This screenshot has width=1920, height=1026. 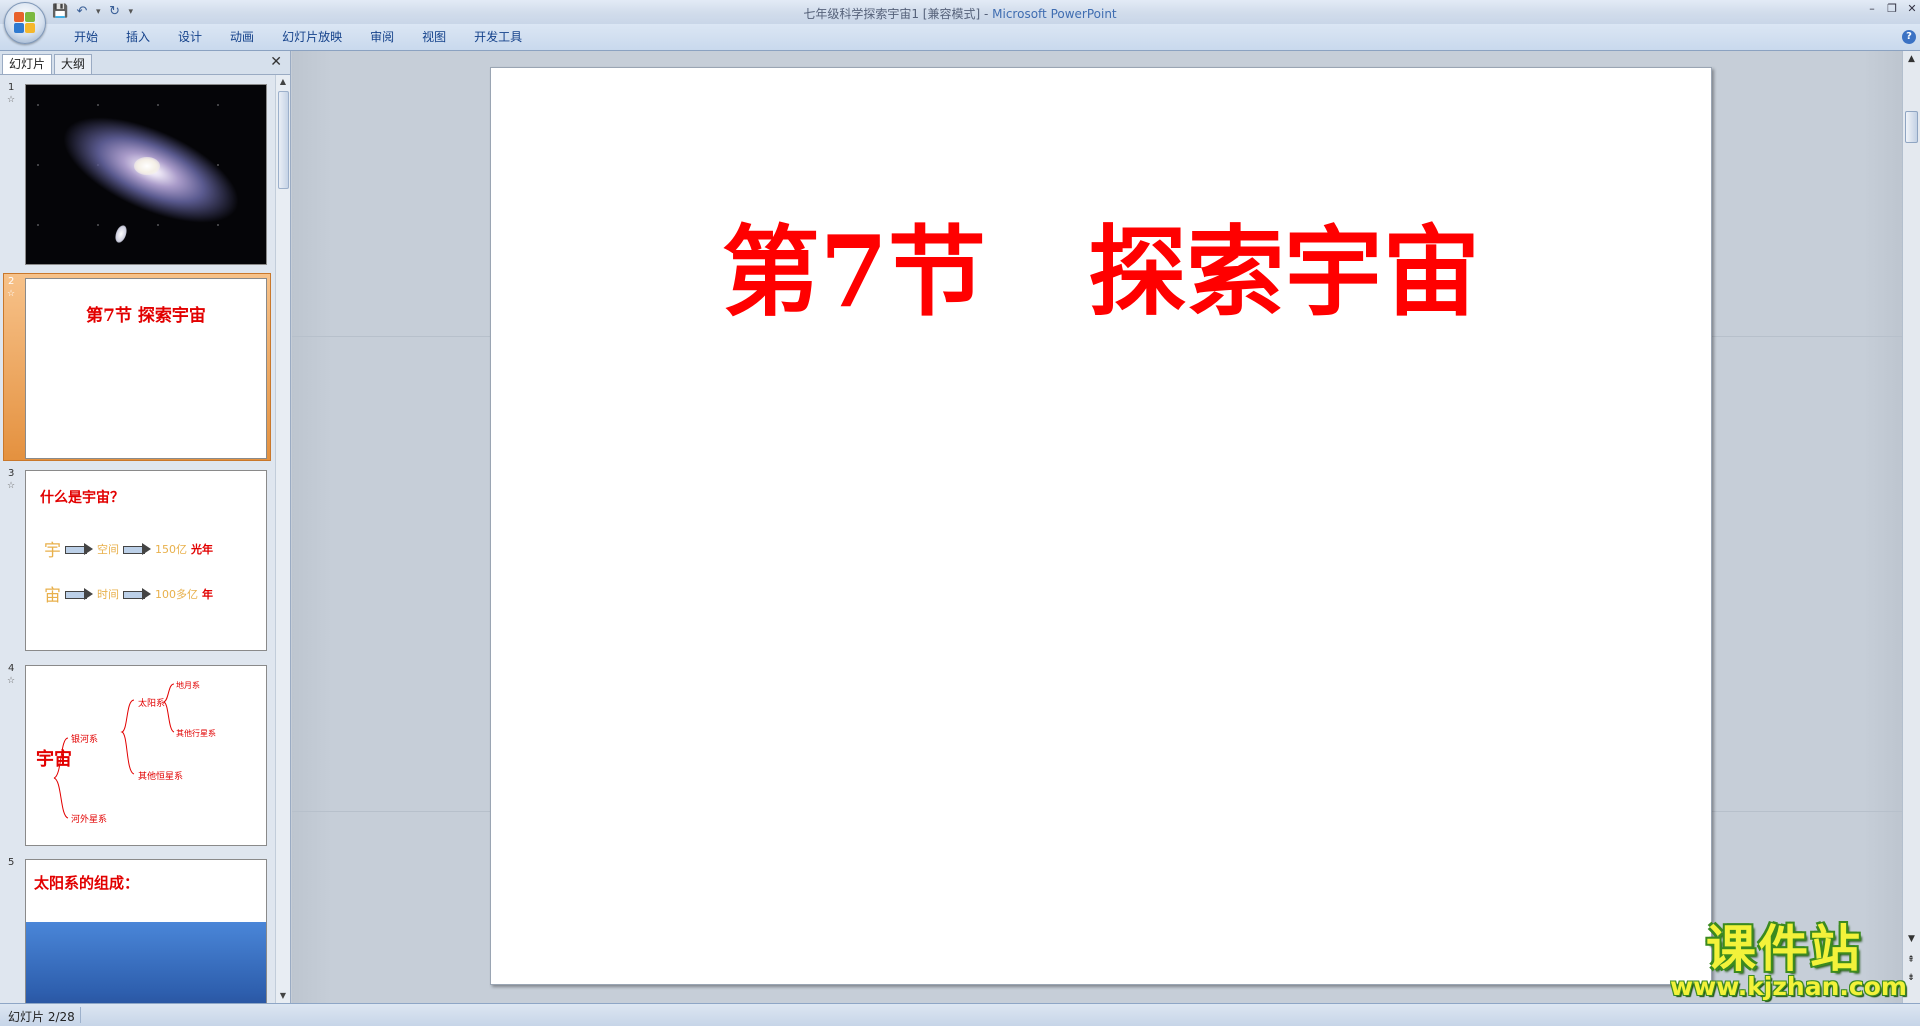 What do you see at coordinates (11, 668) in the screenshot?
I see `slide-number: 4` at bounding box center [11, 668].